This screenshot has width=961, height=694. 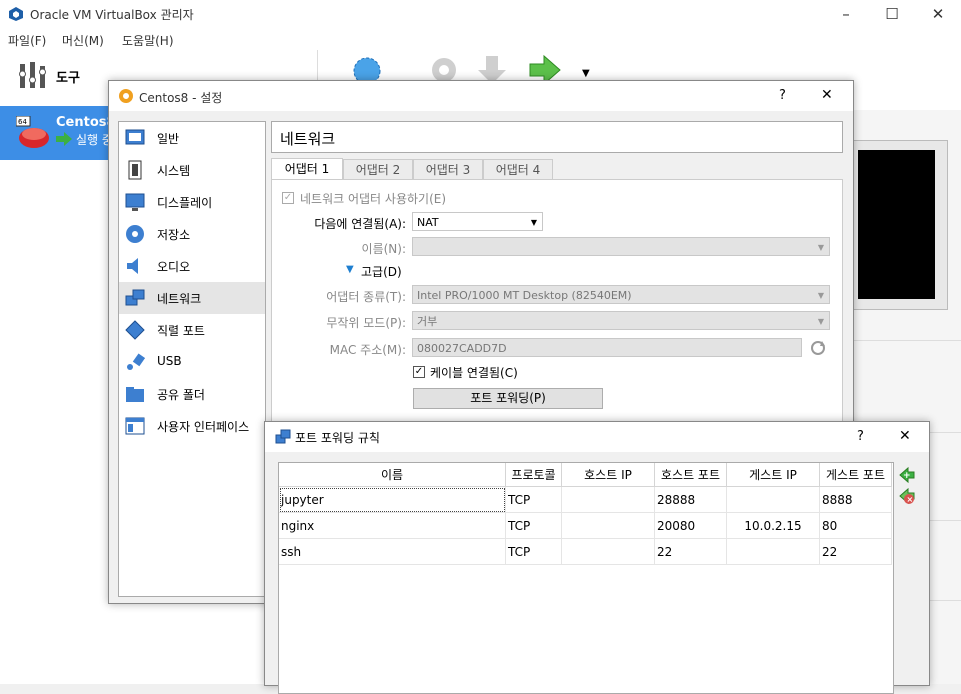 I want to click on sidebar-item-storage: 저장소, so click(x=192, y=234).